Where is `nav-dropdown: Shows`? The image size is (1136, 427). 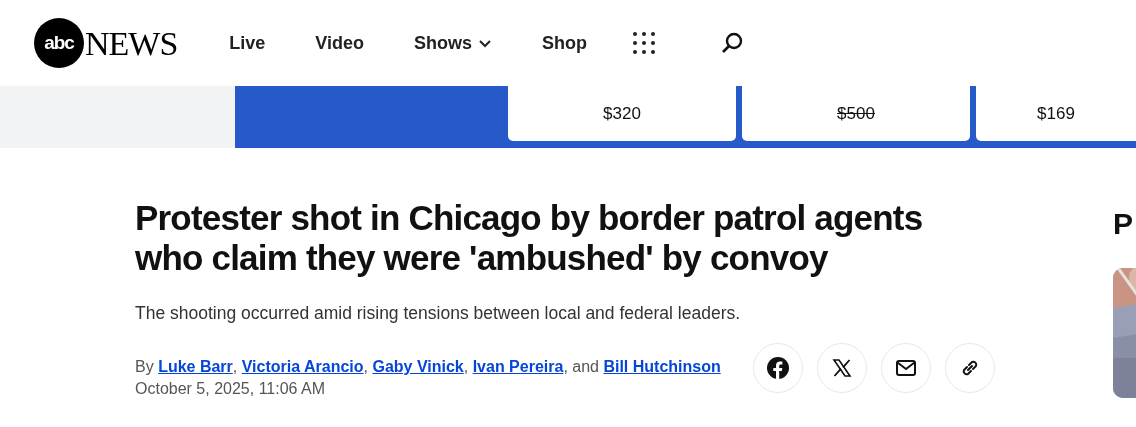
nav-dropdown: Shows is located at coordinates (453, 43).